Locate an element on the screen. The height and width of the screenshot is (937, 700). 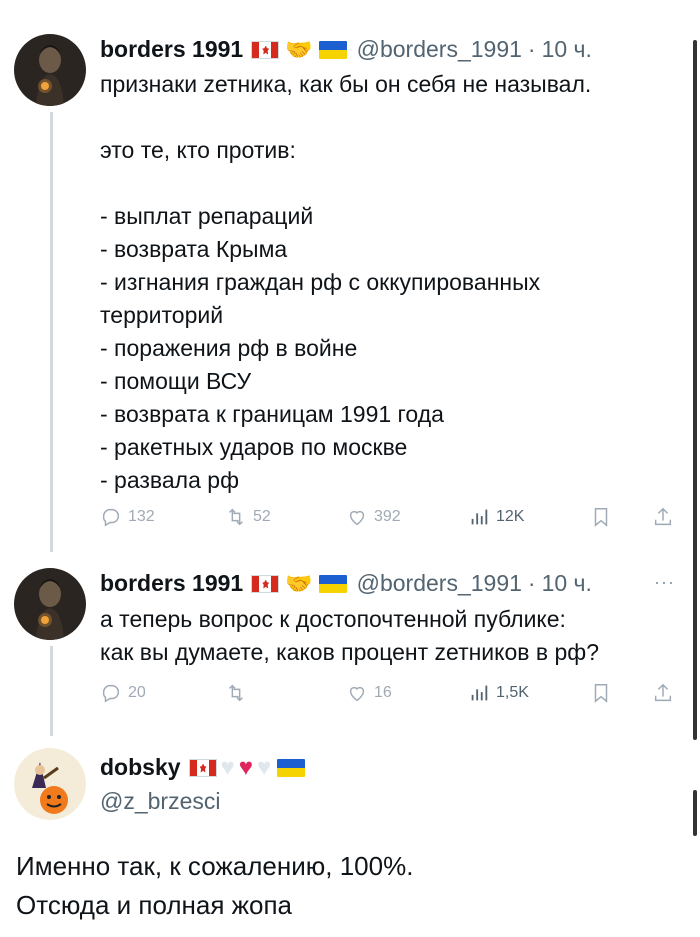
like-count: 16 is located at coordinates (383, 692).